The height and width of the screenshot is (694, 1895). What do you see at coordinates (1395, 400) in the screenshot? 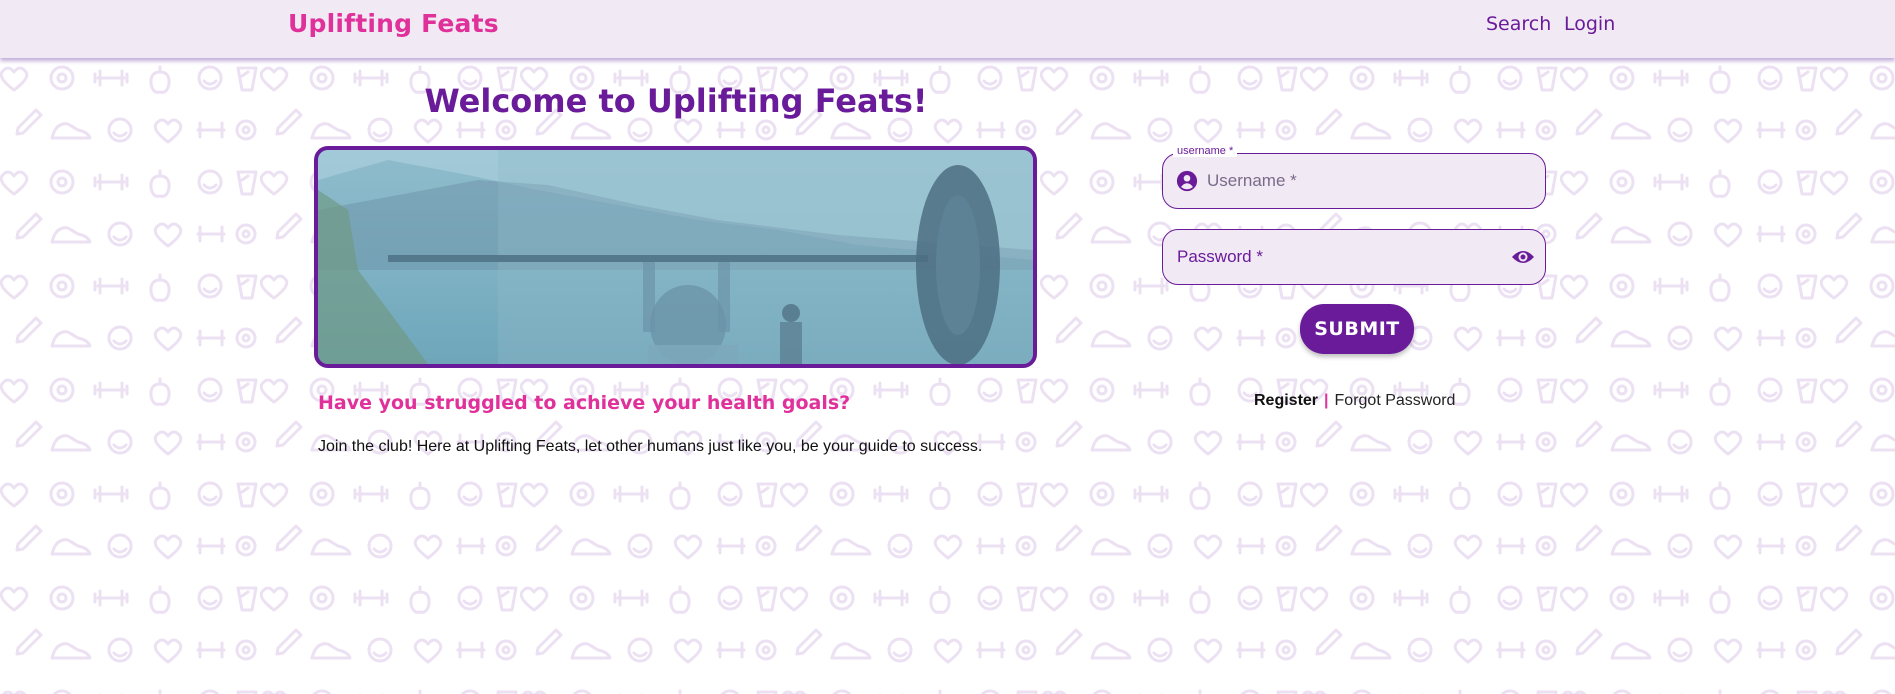
I see `forgot-password-link: Forgot Password` at bounding box center [1395, 400].